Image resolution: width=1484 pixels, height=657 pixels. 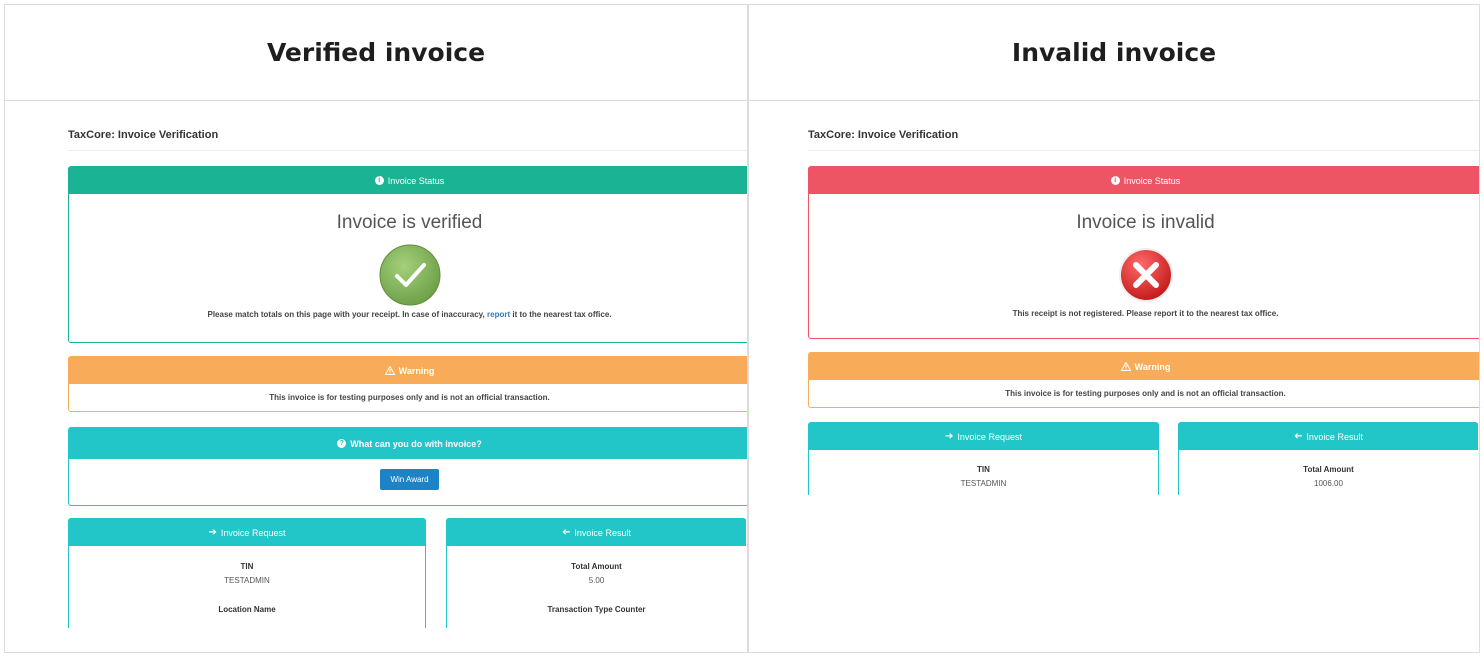 I want to click on x-circle-icon, so click(x=1145, y=275).